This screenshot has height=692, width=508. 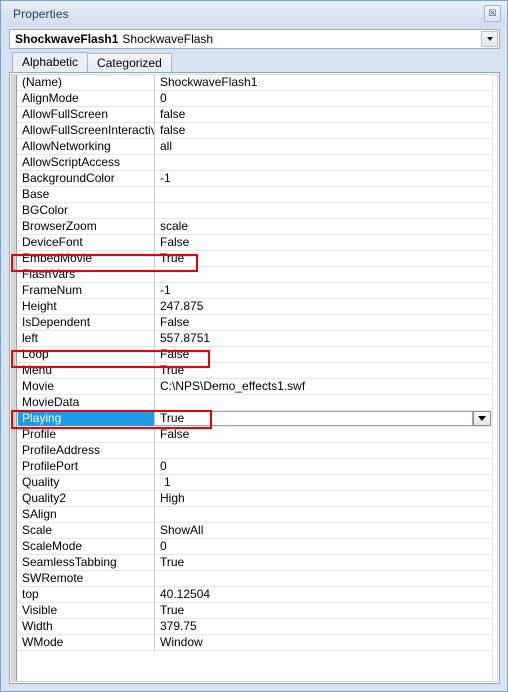 I want to click on property-row: AllowNetworking all, so click(x=254, y=147).